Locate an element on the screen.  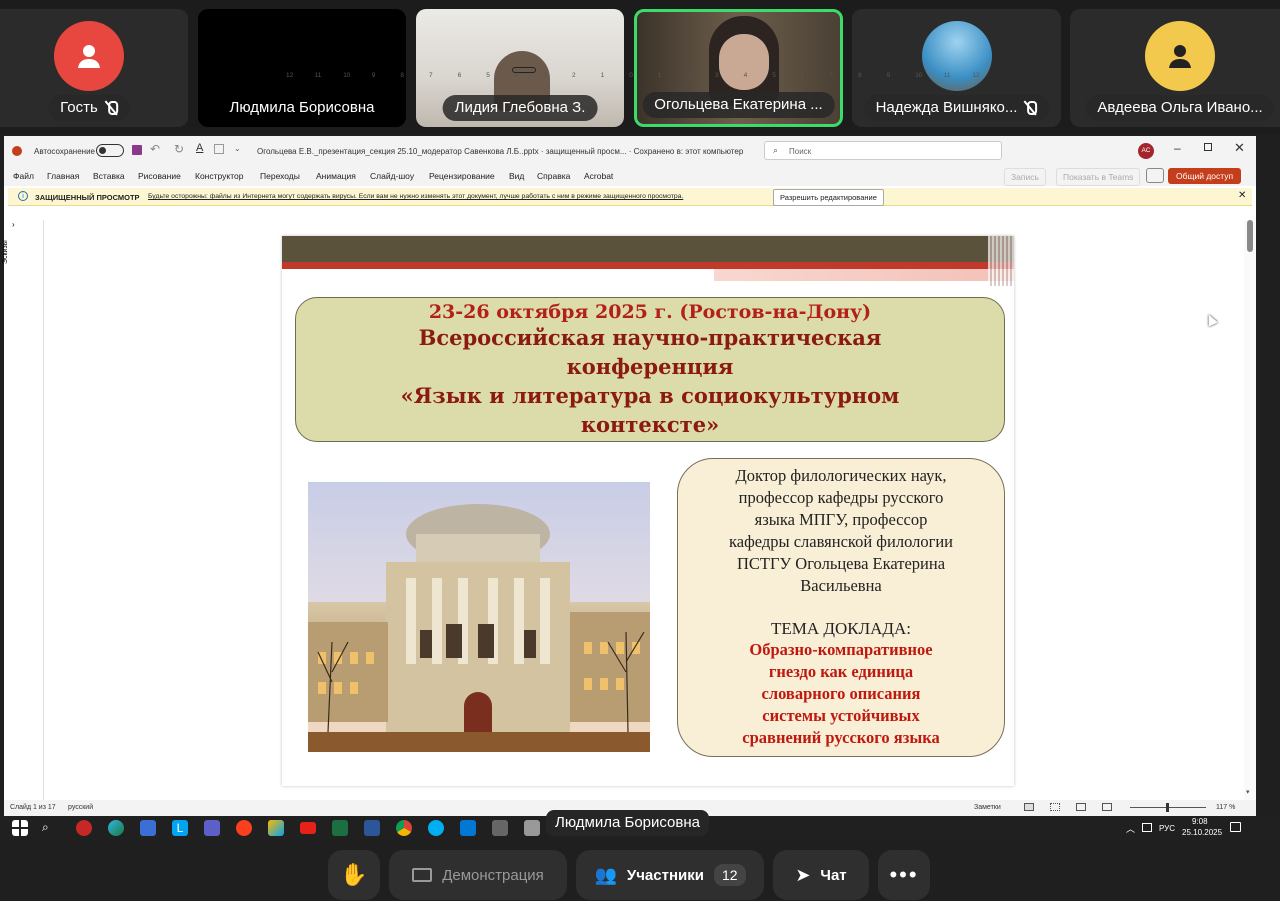
slide-header-band is located at coordinates (648, 249).